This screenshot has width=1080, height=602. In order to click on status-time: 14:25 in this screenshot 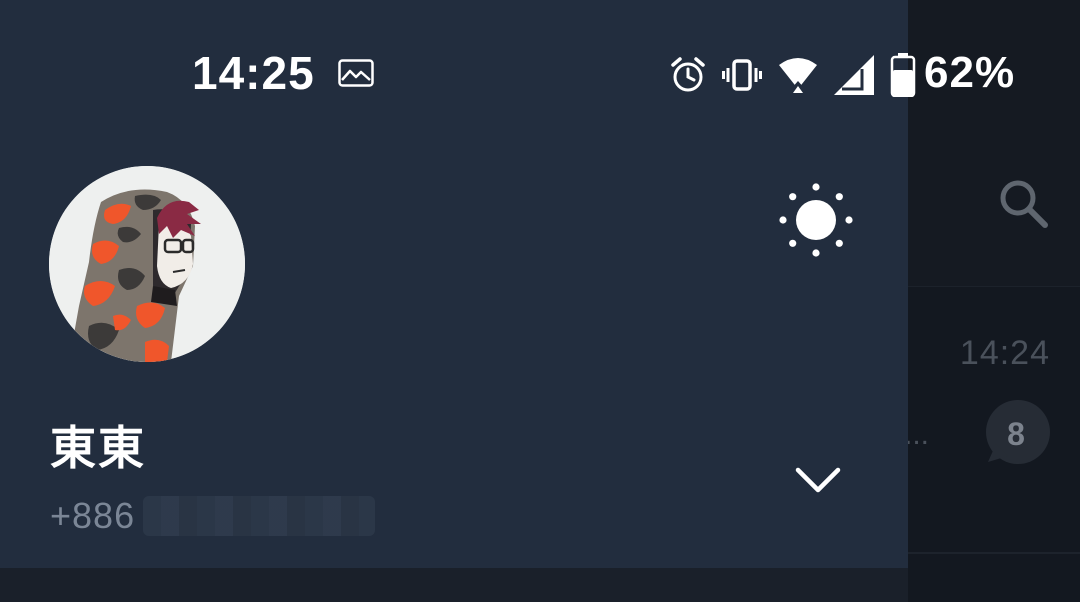, I will do `click(253, 73)`.